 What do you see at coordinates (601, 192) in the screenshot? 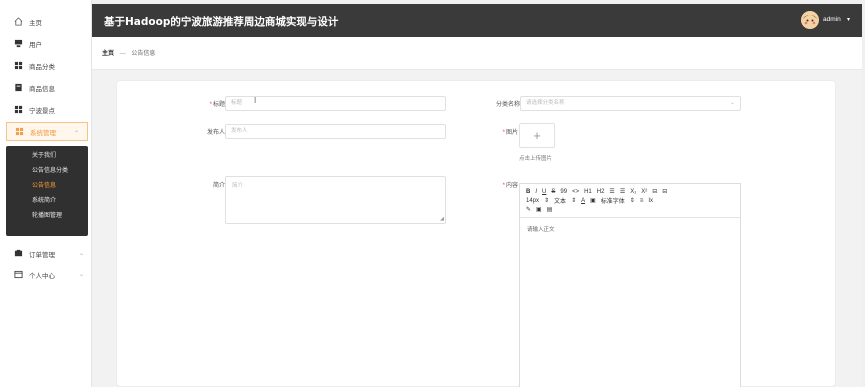
I see `h2-button: H2` at bounding box center [601, 192].